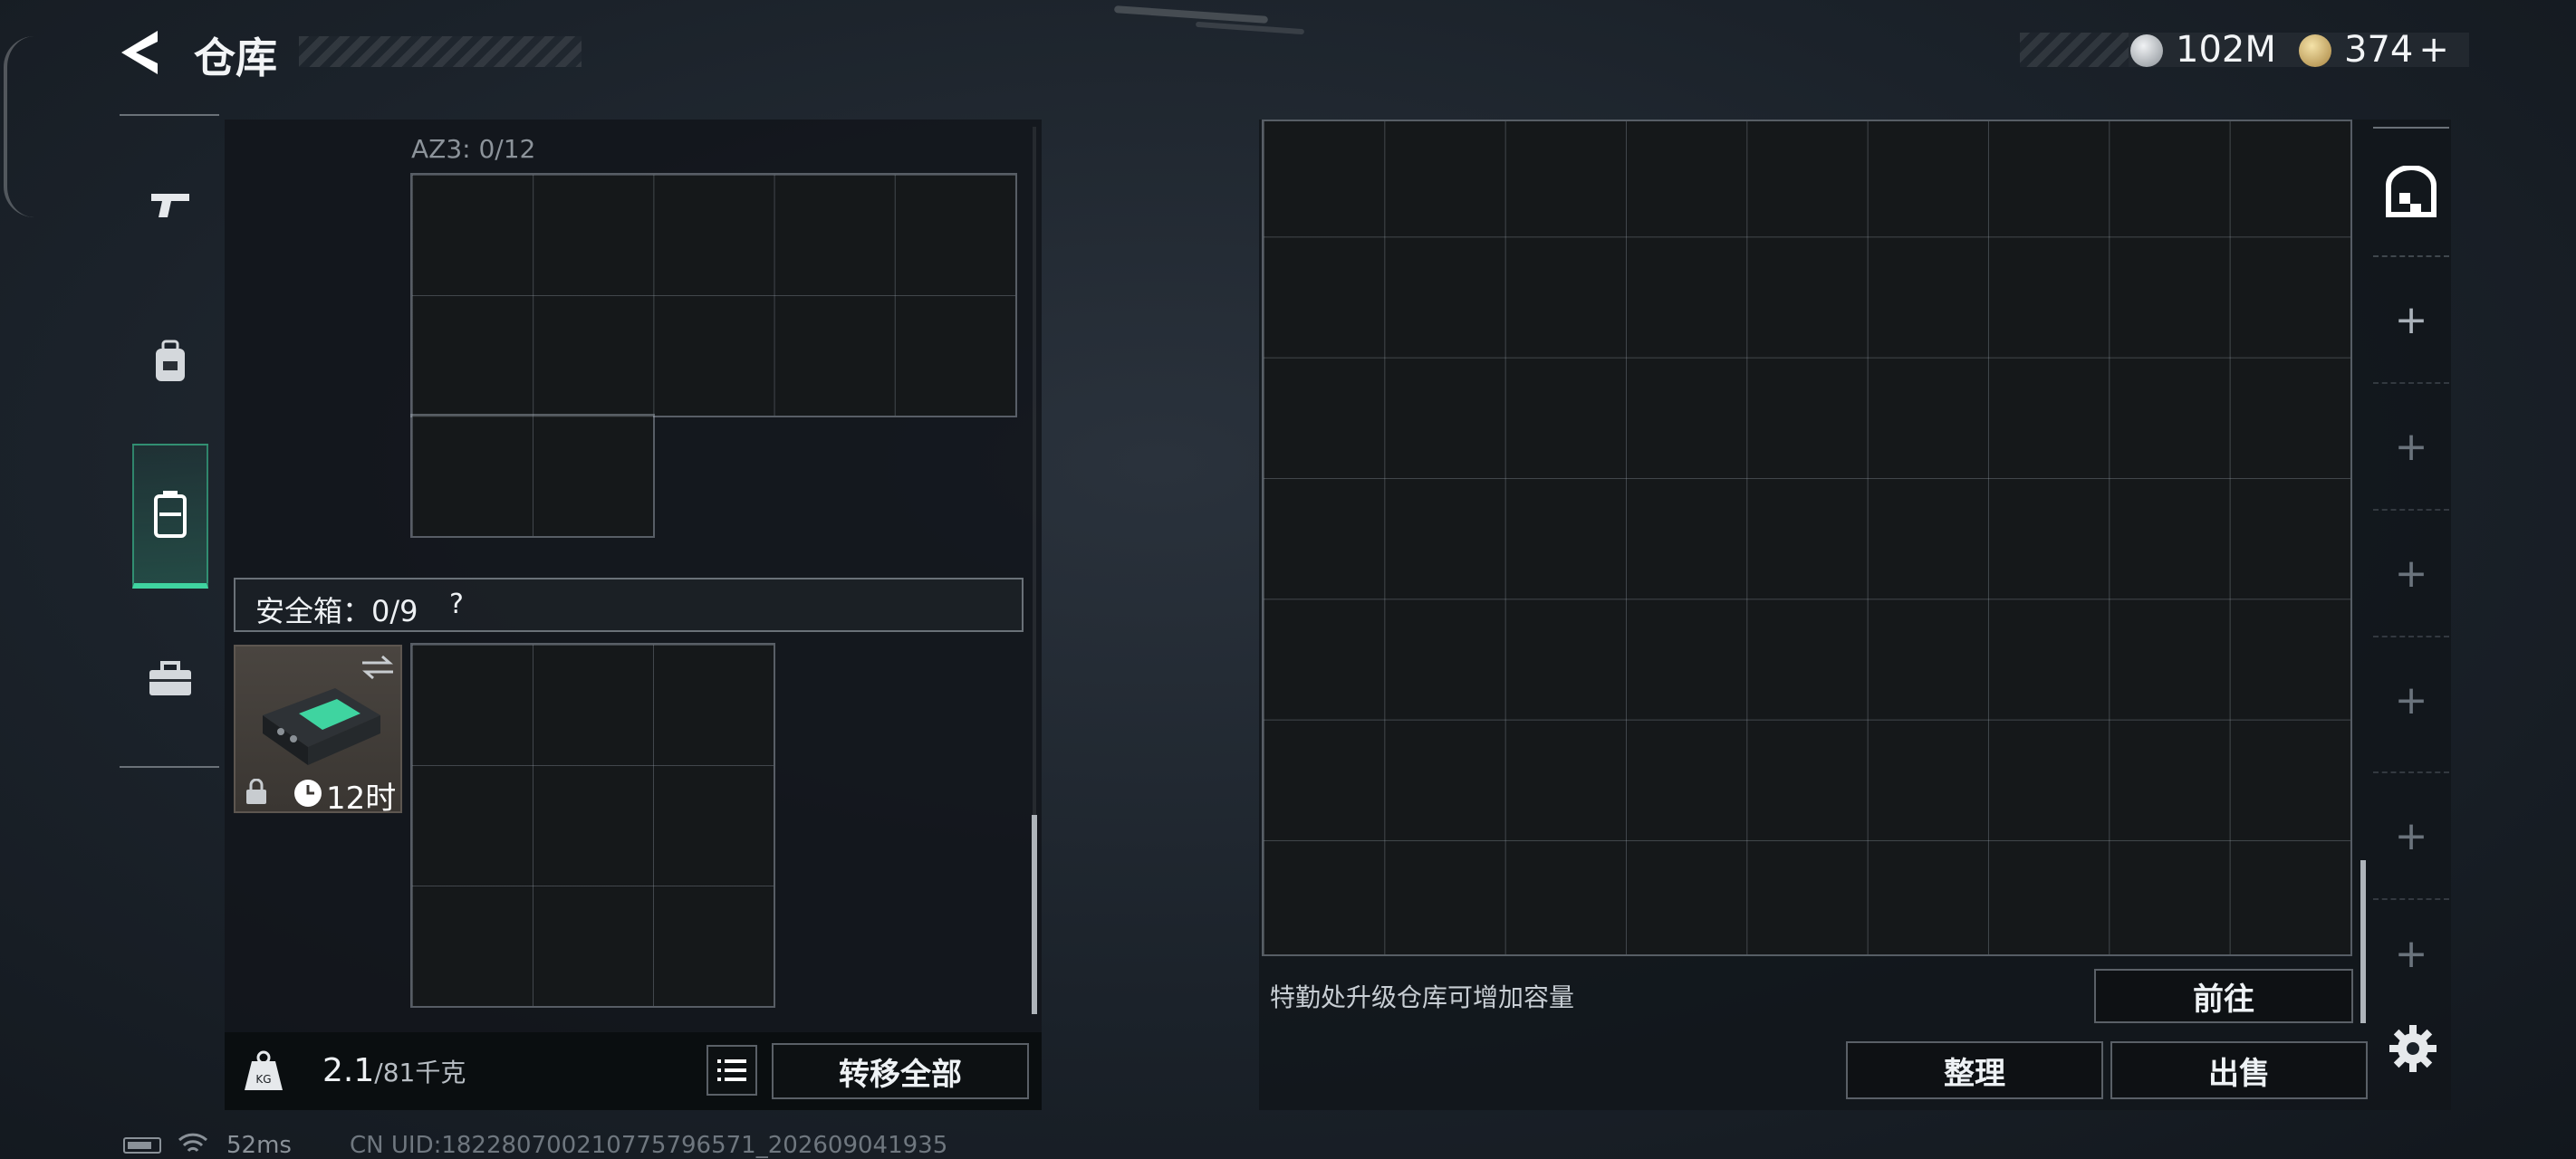 The height and width of the screenshot is (1159, 2576). I want to click on back-arrow-icon, so click(139, 52).